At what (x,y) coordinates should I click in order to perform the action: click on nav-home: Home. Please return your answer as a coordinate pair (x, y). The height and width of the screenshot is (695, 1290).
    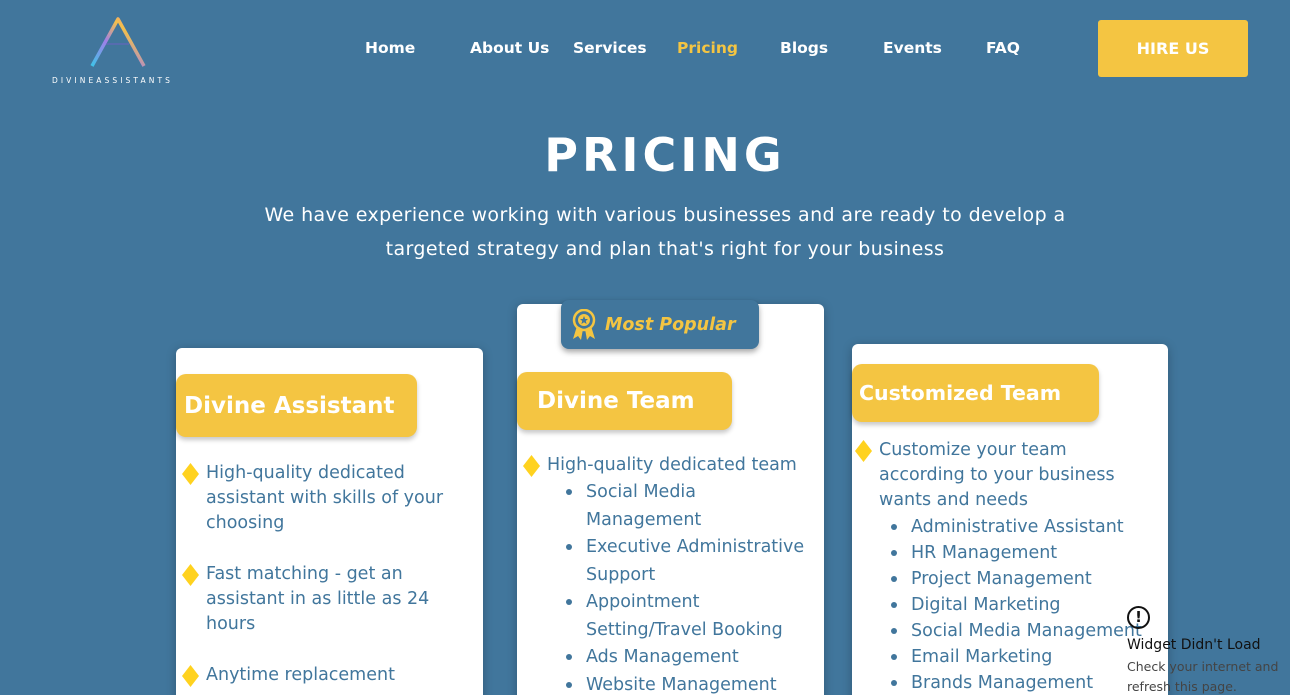
    Looking at the image, I should click on (390, 48).